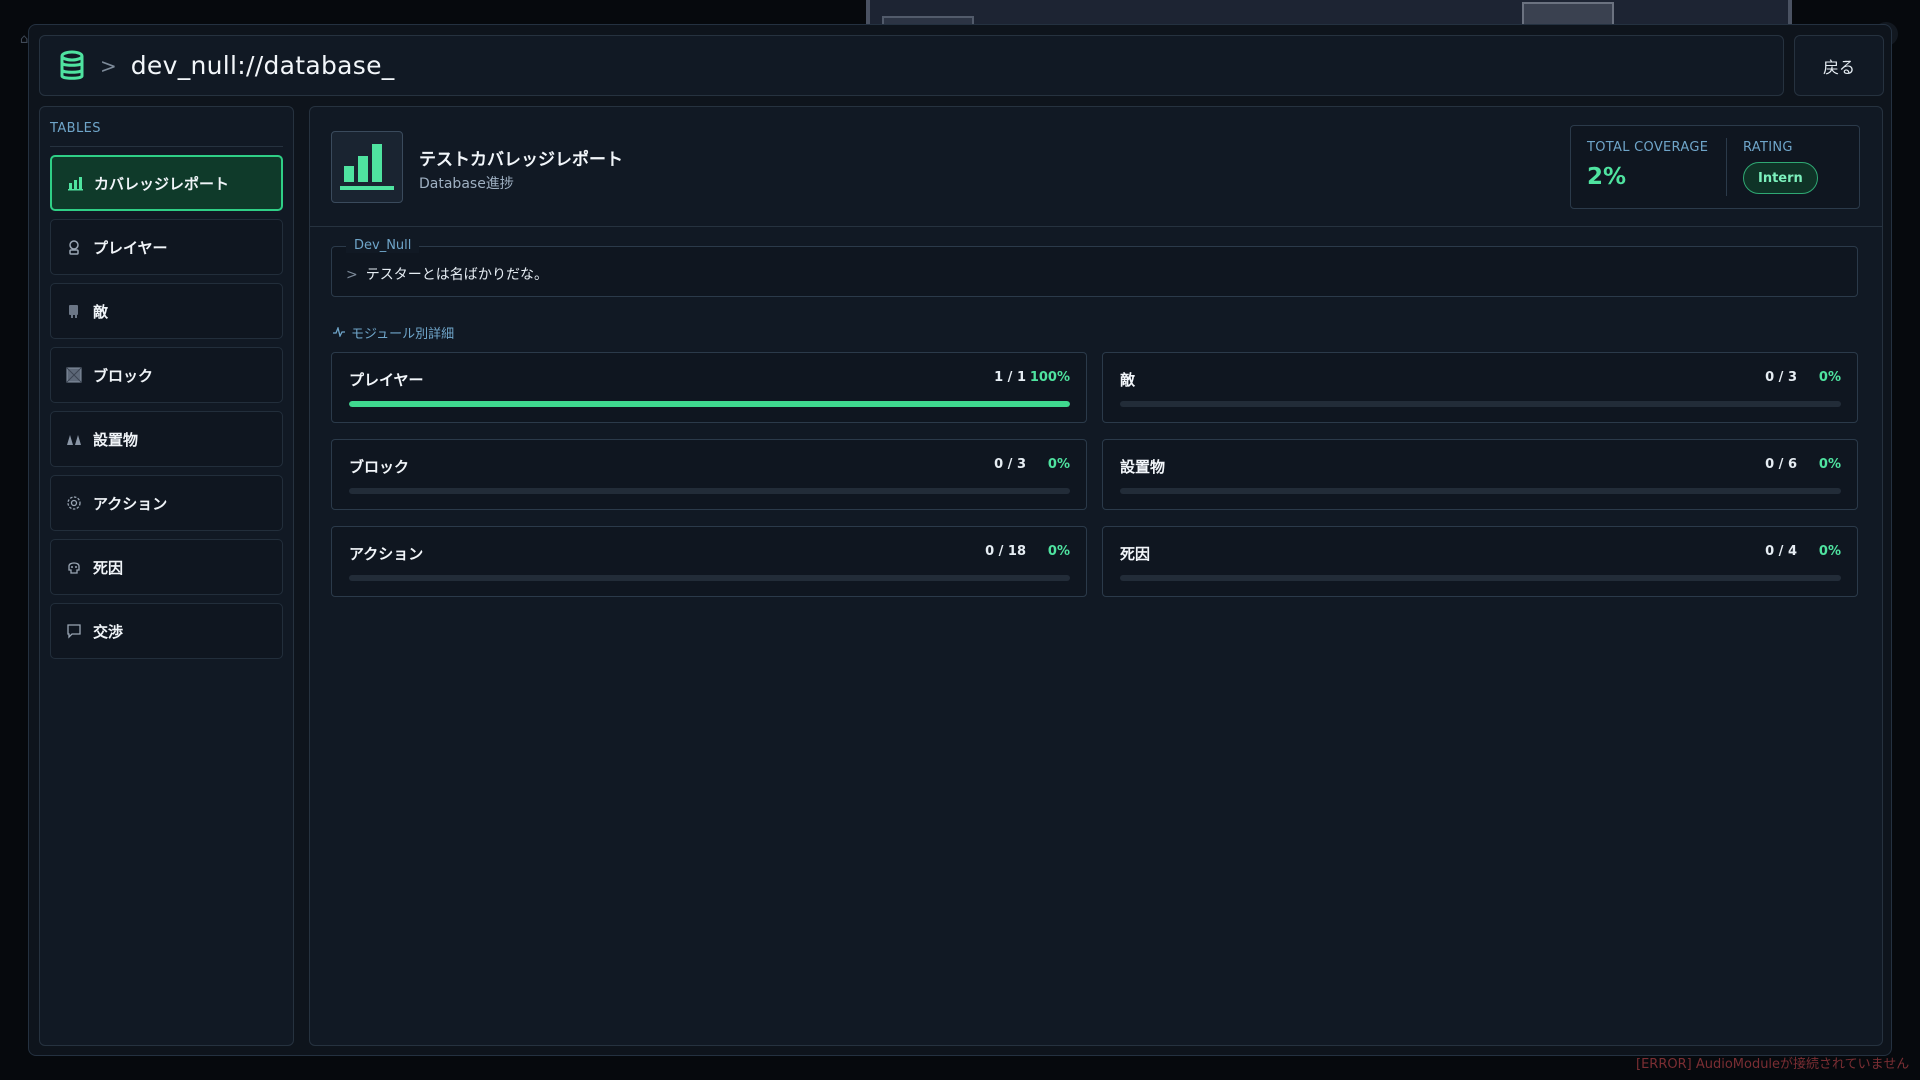 This screenshot has width=1920, height=1080. Describe the element at coordinates (1480, 387) in the screenshot. I see `module-card: 敵 0 / 3 0%` at that location.